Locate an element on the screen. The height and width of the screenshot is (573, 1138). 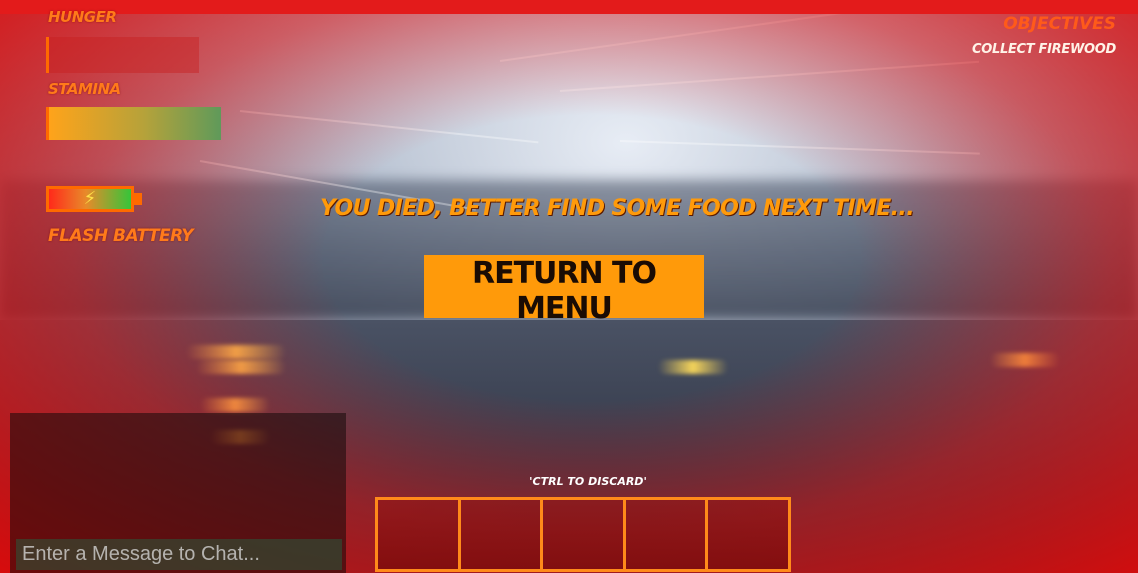
flash-battery-label: FLASH BATTERY is located at coordinates (121, 236).